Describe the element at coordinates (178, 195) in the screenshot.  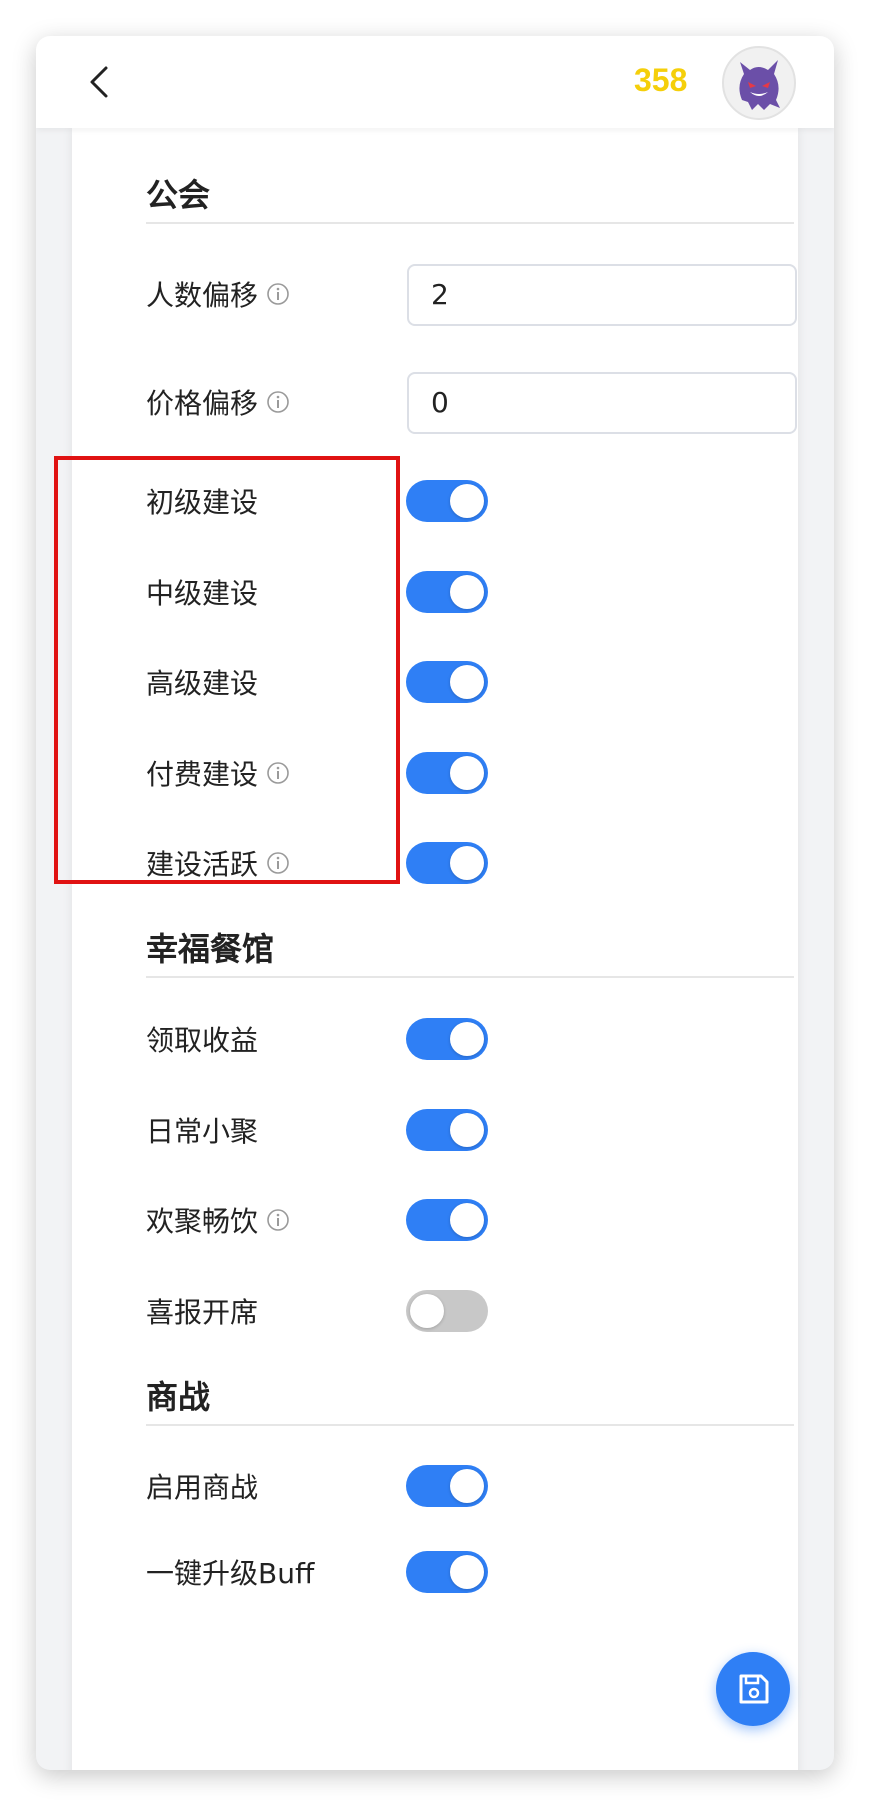
I see `section-title-guild: 公会` at that location.